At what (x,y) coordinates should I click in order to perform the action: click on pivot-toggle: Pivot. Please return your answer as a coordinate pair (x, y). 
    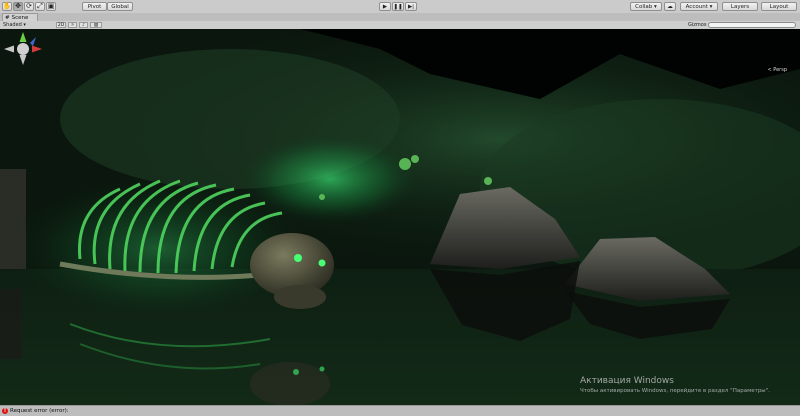
    Looking at the image, I should click on (94, 6).